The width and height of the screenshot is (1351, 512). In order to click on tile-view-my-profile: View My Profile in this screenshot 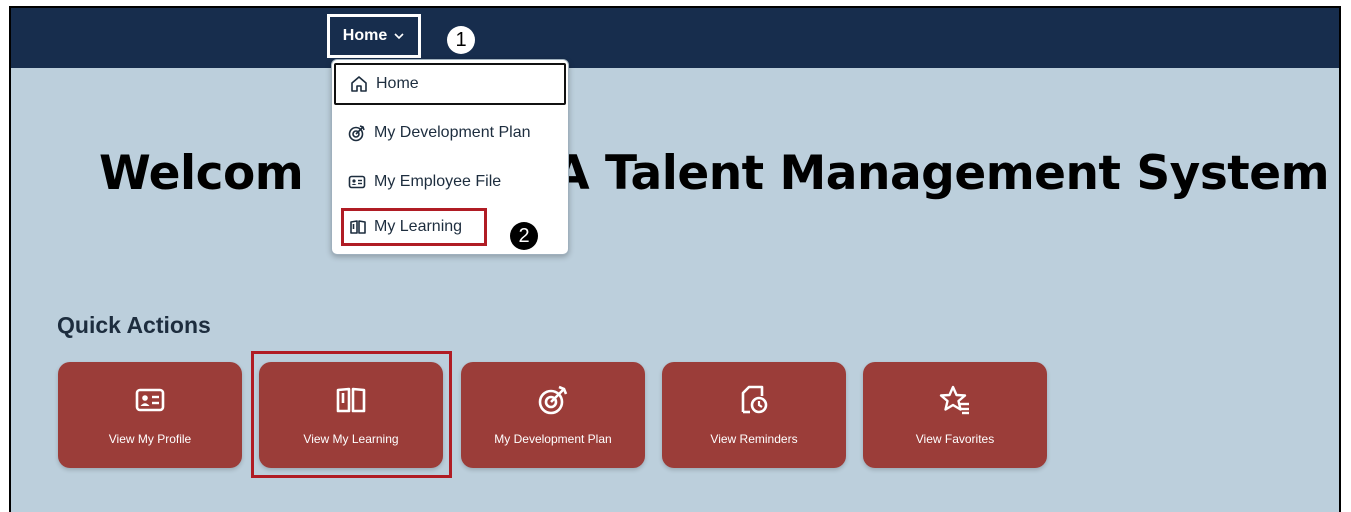, I will do `click(150, 415)`.